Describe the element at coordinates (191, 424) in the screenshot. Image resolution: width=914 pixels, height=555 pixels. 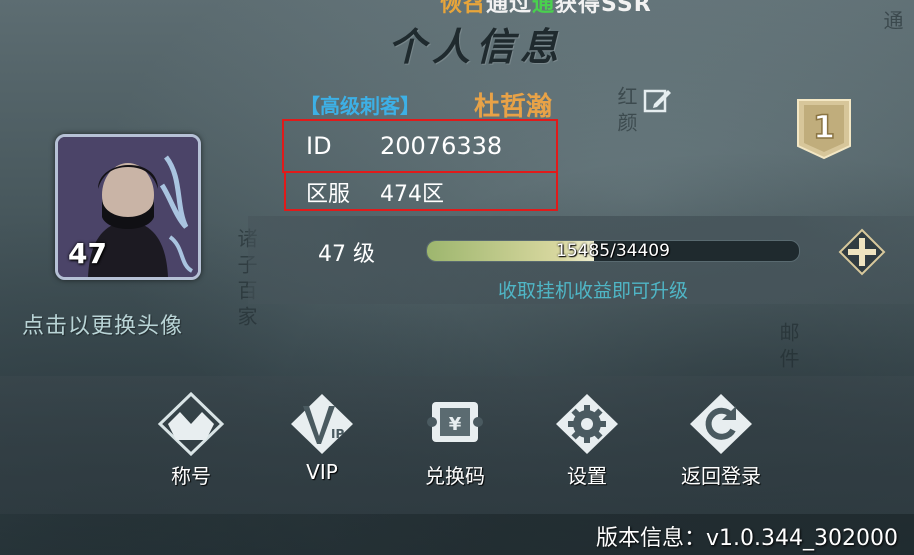
I see `crown-icon` at that location.